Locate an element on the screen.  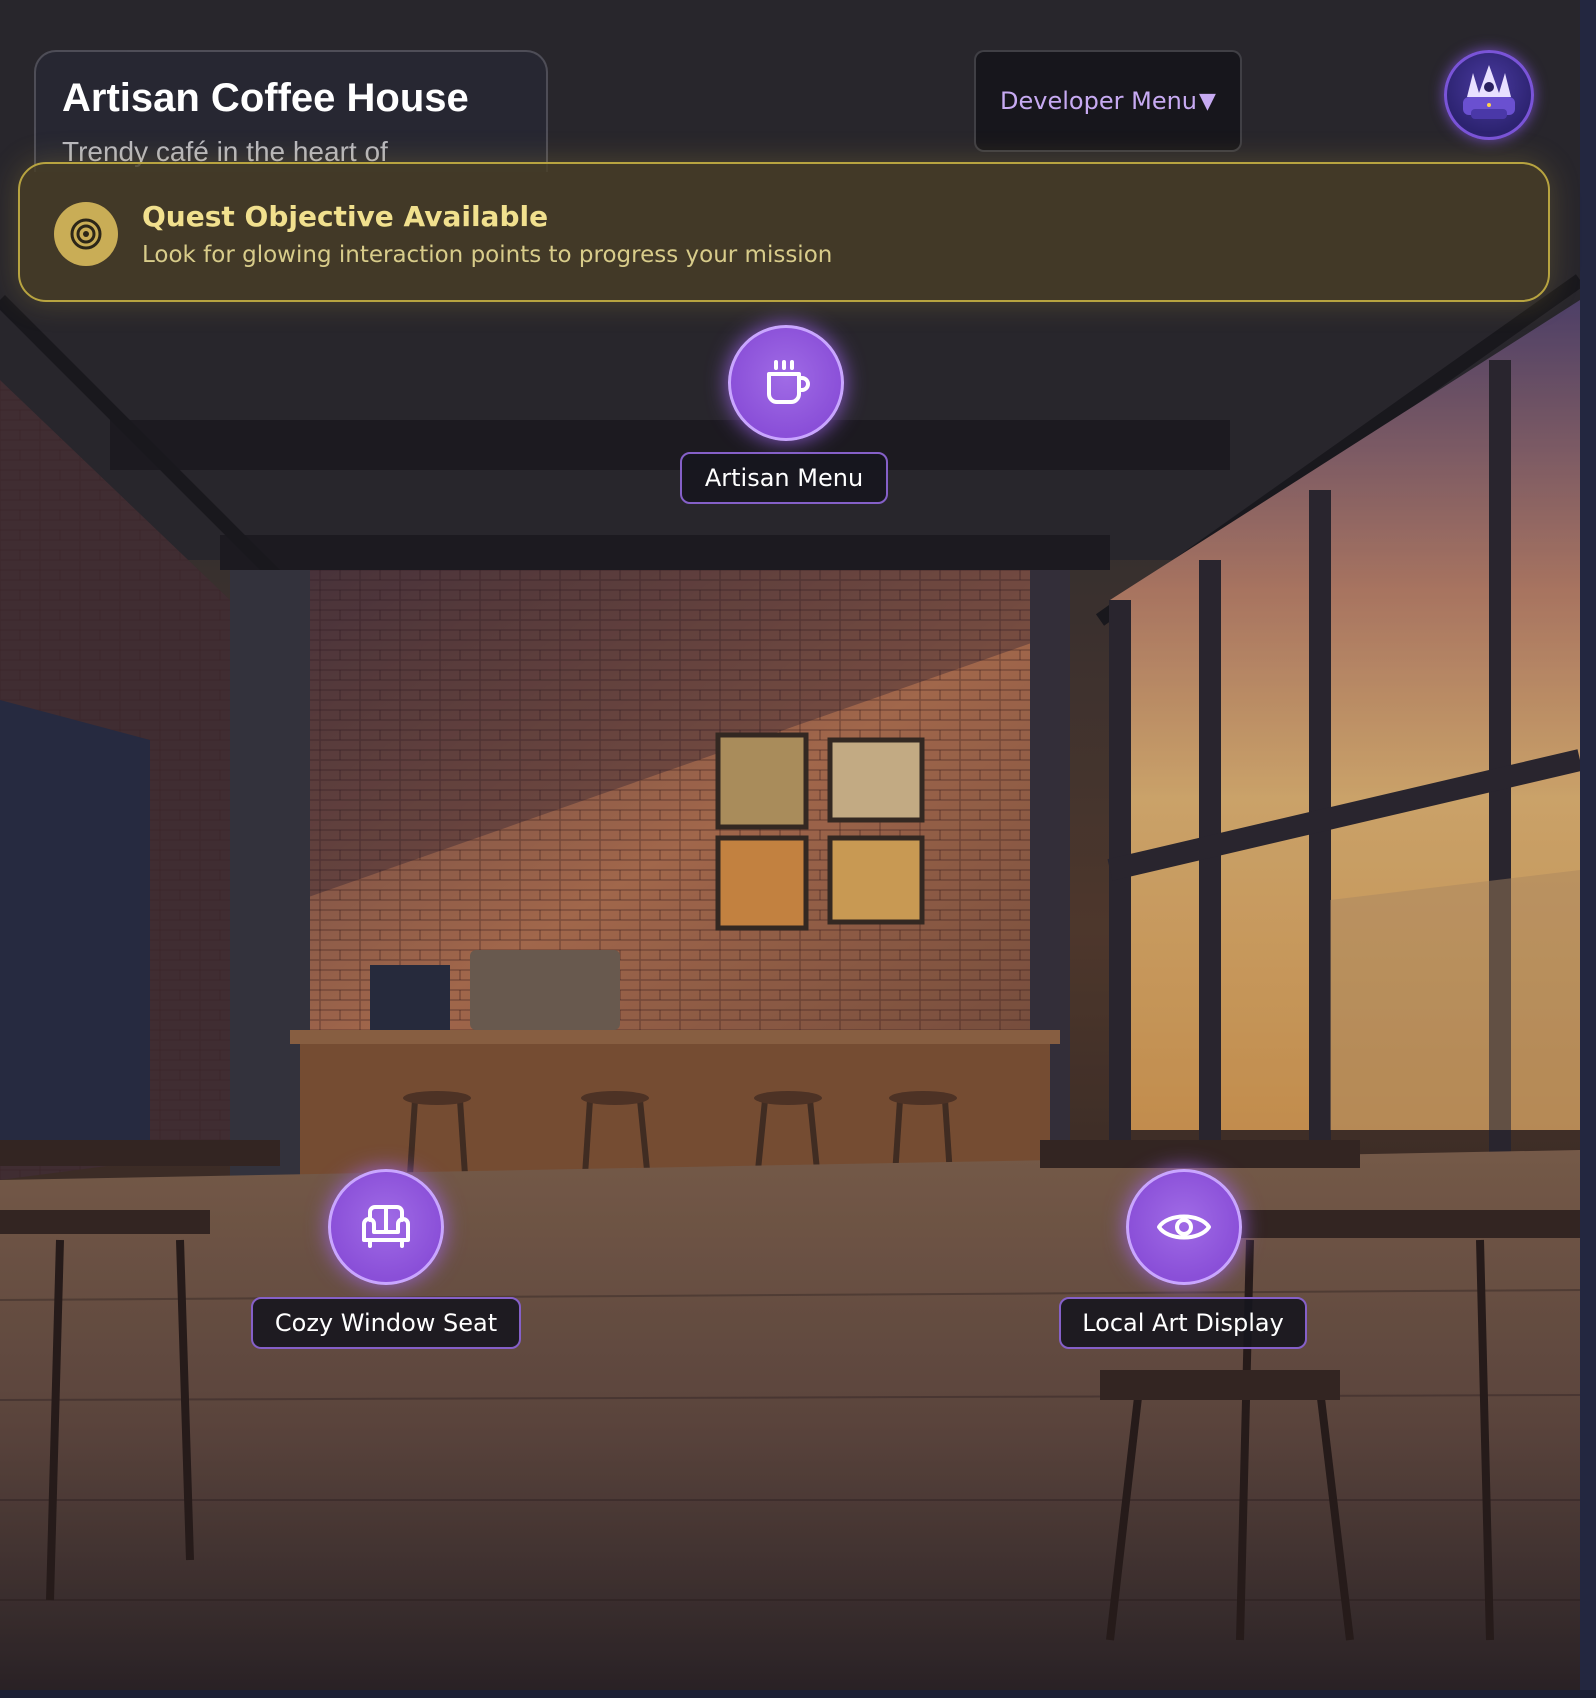
crown-eye-emblem-icon is located at coordinates (1489, 92).